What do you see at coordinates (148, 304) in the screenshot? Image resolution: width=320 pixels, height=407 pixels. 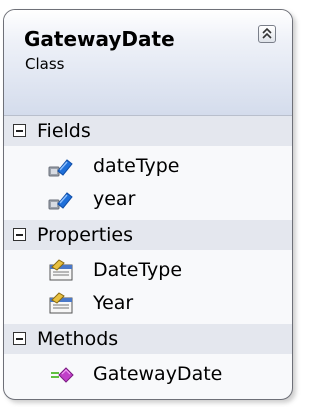 I see `property-item-year: Year` at bounding box center [148, 304].